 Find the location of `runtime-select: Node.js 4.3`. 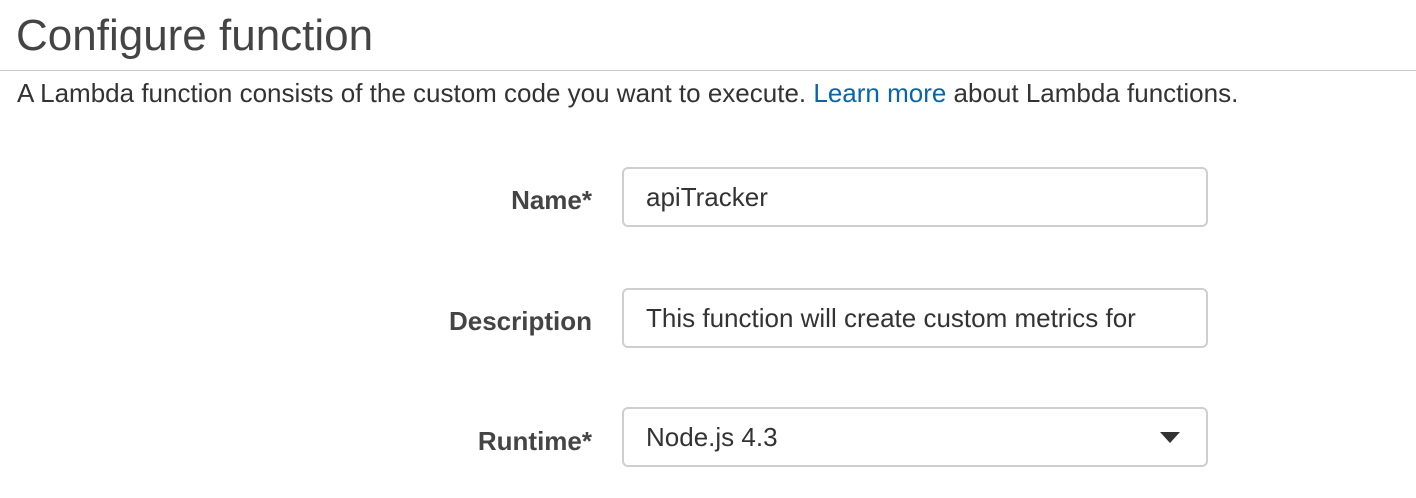

runtime-select: Node.js 4.3 is located at coordinates (915, 437).